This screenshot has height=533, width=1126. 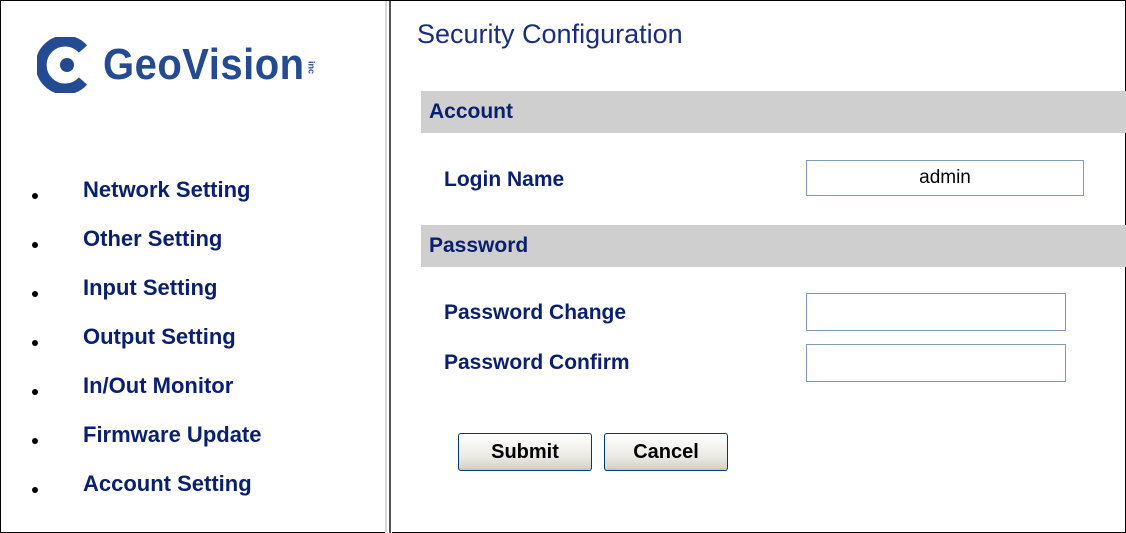 I want to click on password-confirm-label: Password Confirm, so click(x=537, y=362).